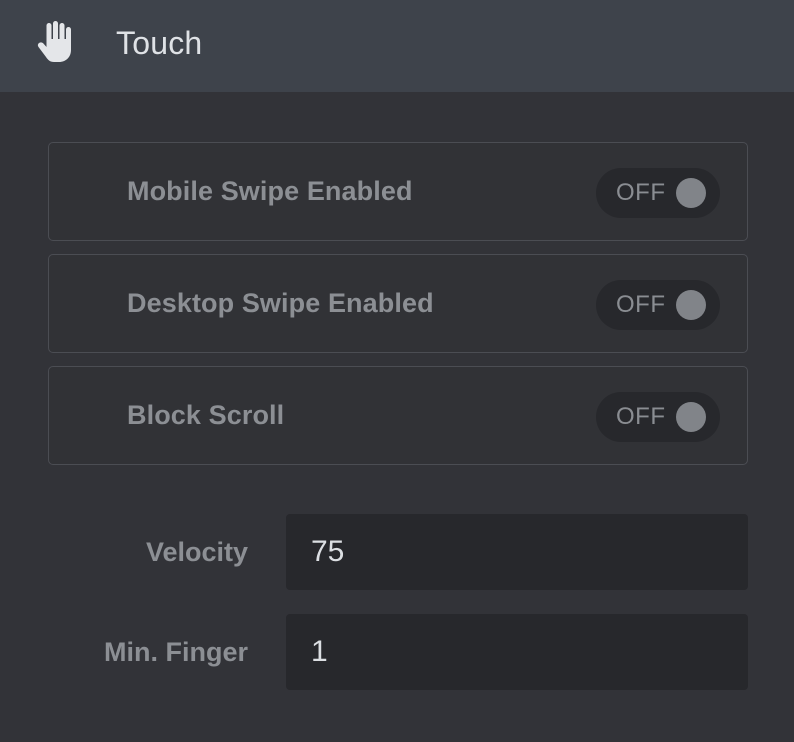 The height and width of the screenshot is (742, 794). What do you see at coordinates (196, 552) in the screenshot?
I see `velocity-label: Velocity` at bounding box center [196, 552].